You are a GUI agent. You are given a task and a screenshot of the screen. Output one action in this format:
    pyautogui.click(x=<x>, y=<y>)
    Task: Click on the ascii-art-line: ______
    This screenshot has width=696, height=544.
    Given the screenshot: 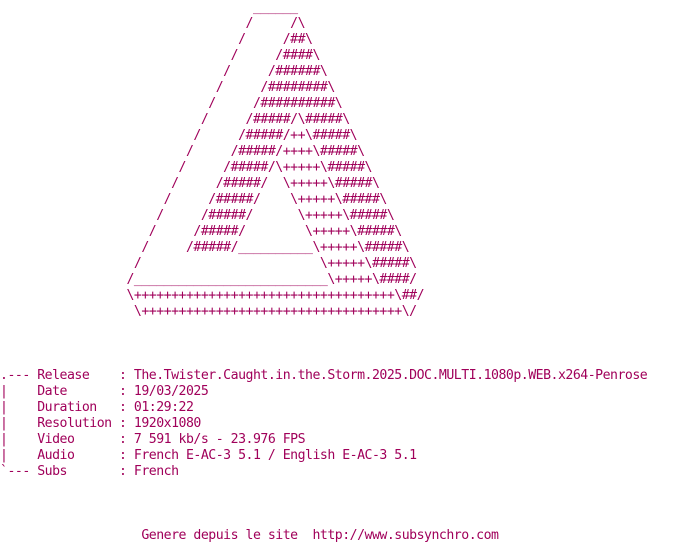 What is the action you would take?
    pyautogui.click(x=149, y=7)
    